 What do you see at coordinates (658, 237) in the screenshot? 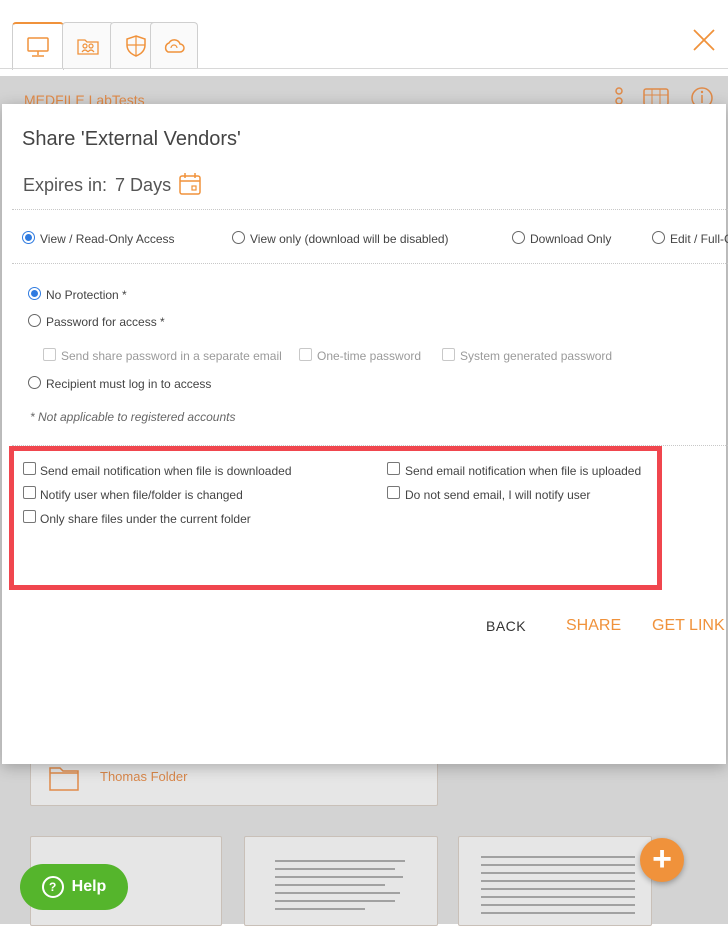
I see `access-radio-edit` at bounding box center [658, 237].